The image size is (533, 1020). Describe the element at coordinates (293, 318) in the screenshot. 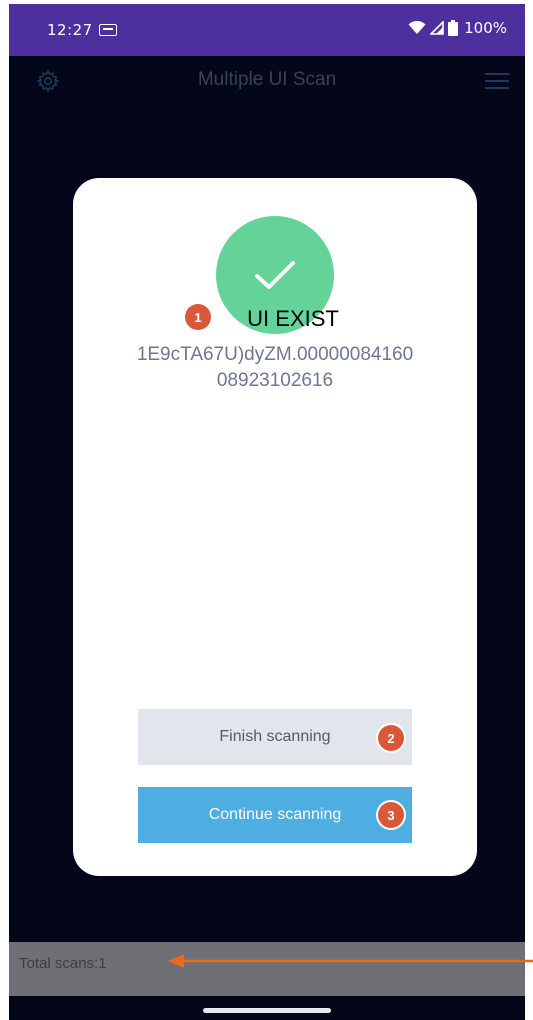

I see `result-title: UI EXIST` at that location.